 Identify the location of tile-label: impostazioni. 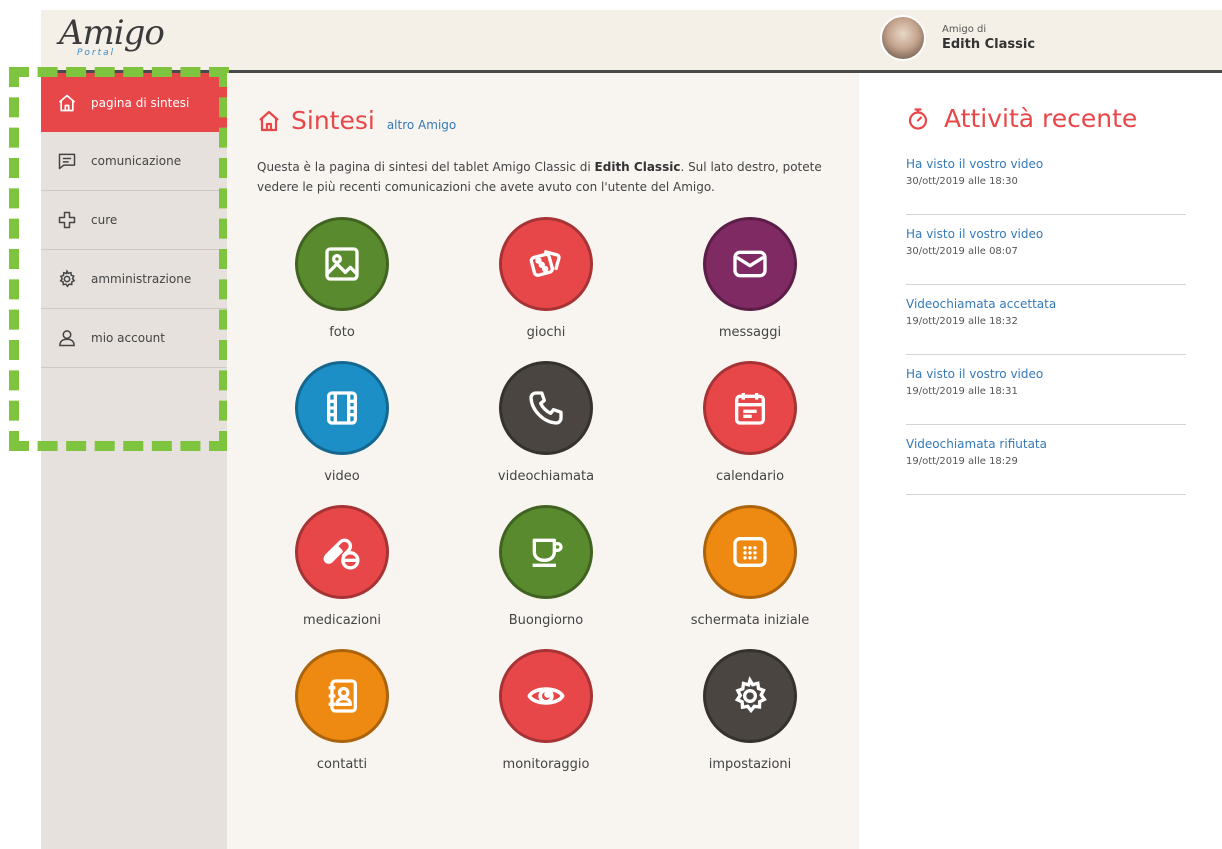
(750, 764).